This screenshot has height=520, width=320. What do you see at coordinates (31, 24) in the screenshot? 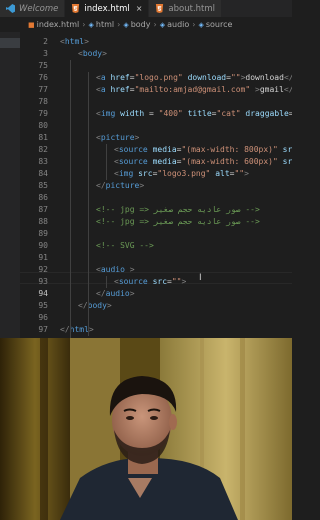
I see `html5-icon: ■` at bounding box center [31, 24].